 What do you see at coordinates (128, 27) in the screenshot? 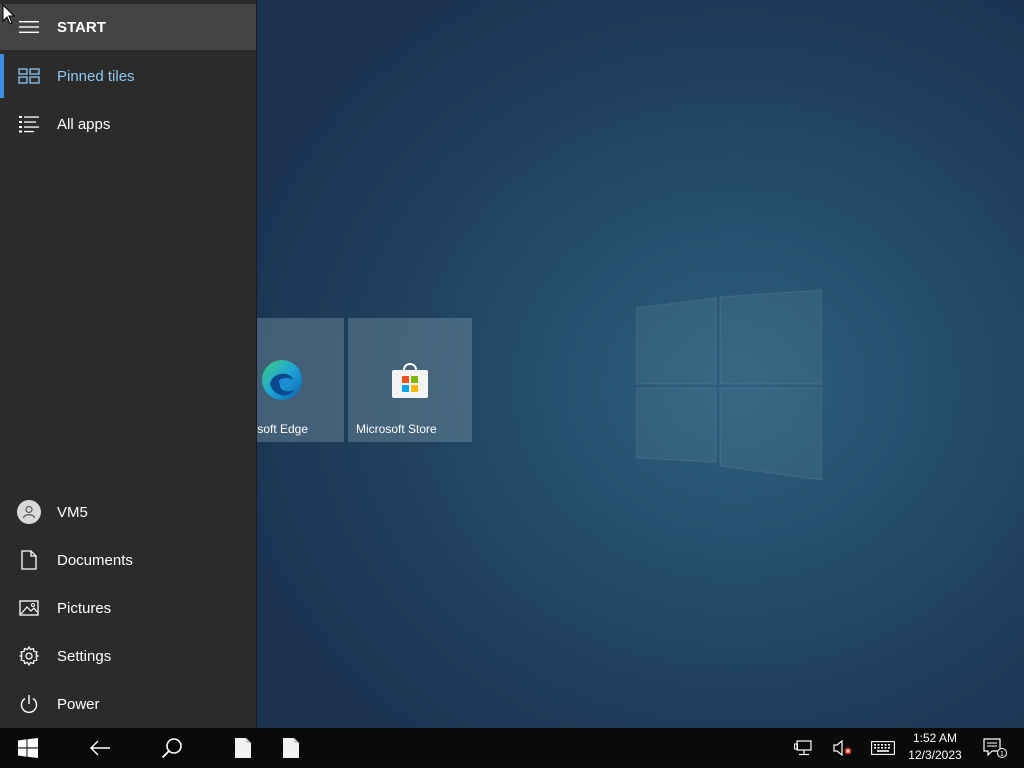
I see `start-header-button: START` at bounding box center [128, 27].